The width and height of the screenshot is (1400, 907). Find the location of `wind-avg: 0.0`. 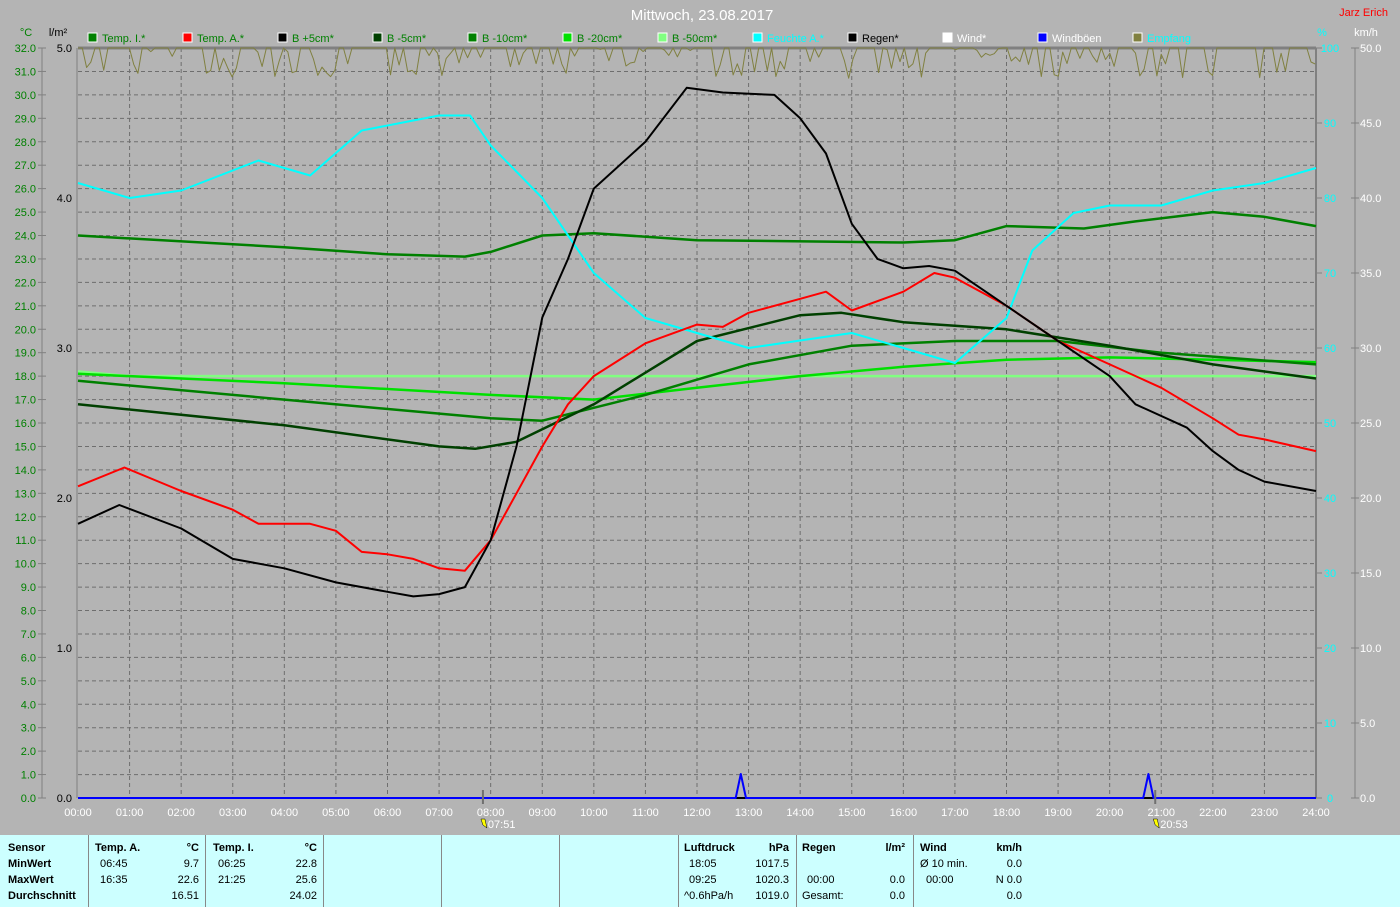

wind-avg: 0.0 is located at coordinates (1014, 864).